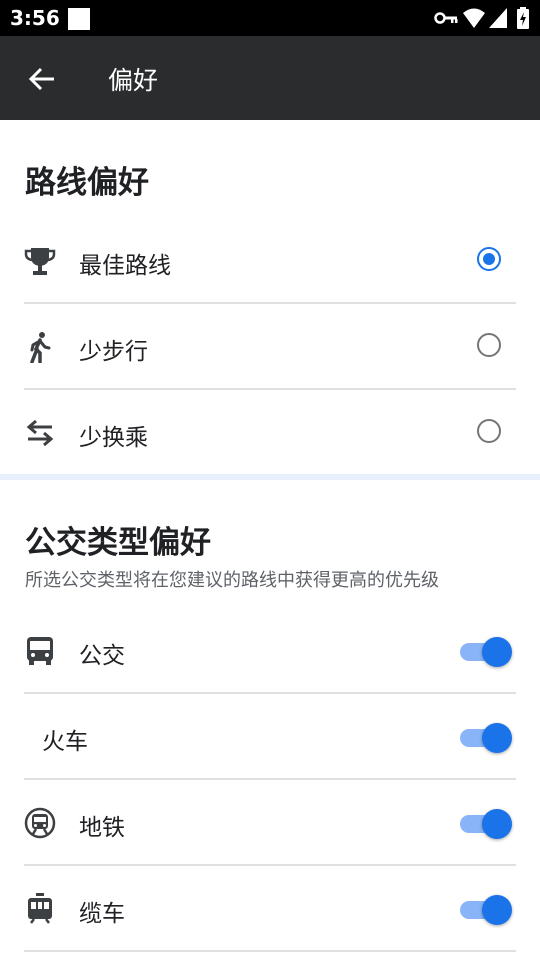 This screenshot has width=540, height=960. What do you see at coordinates (474, 18) in the screenshot?
I see `wifi-icon` at bounding box center [474, 18].